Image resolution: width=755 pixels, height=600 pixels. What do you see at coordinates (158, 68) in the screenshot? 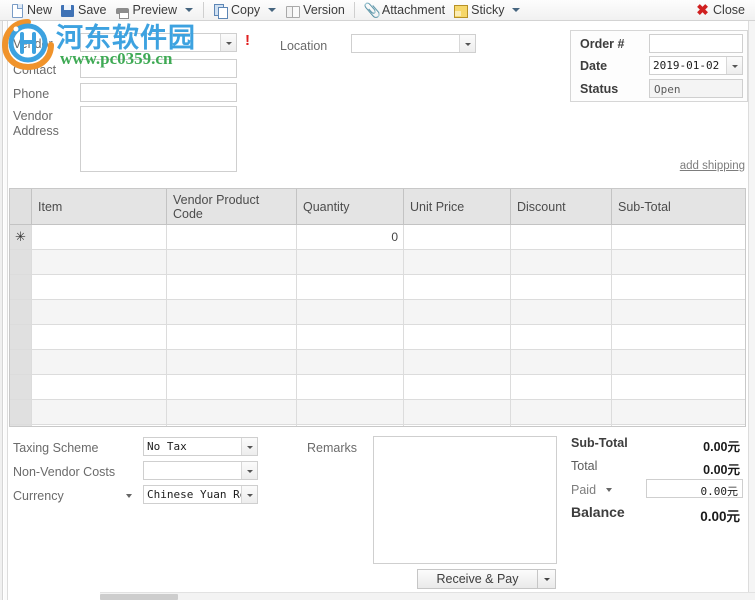
I see `contact-input` at bounding box center [158, 68].